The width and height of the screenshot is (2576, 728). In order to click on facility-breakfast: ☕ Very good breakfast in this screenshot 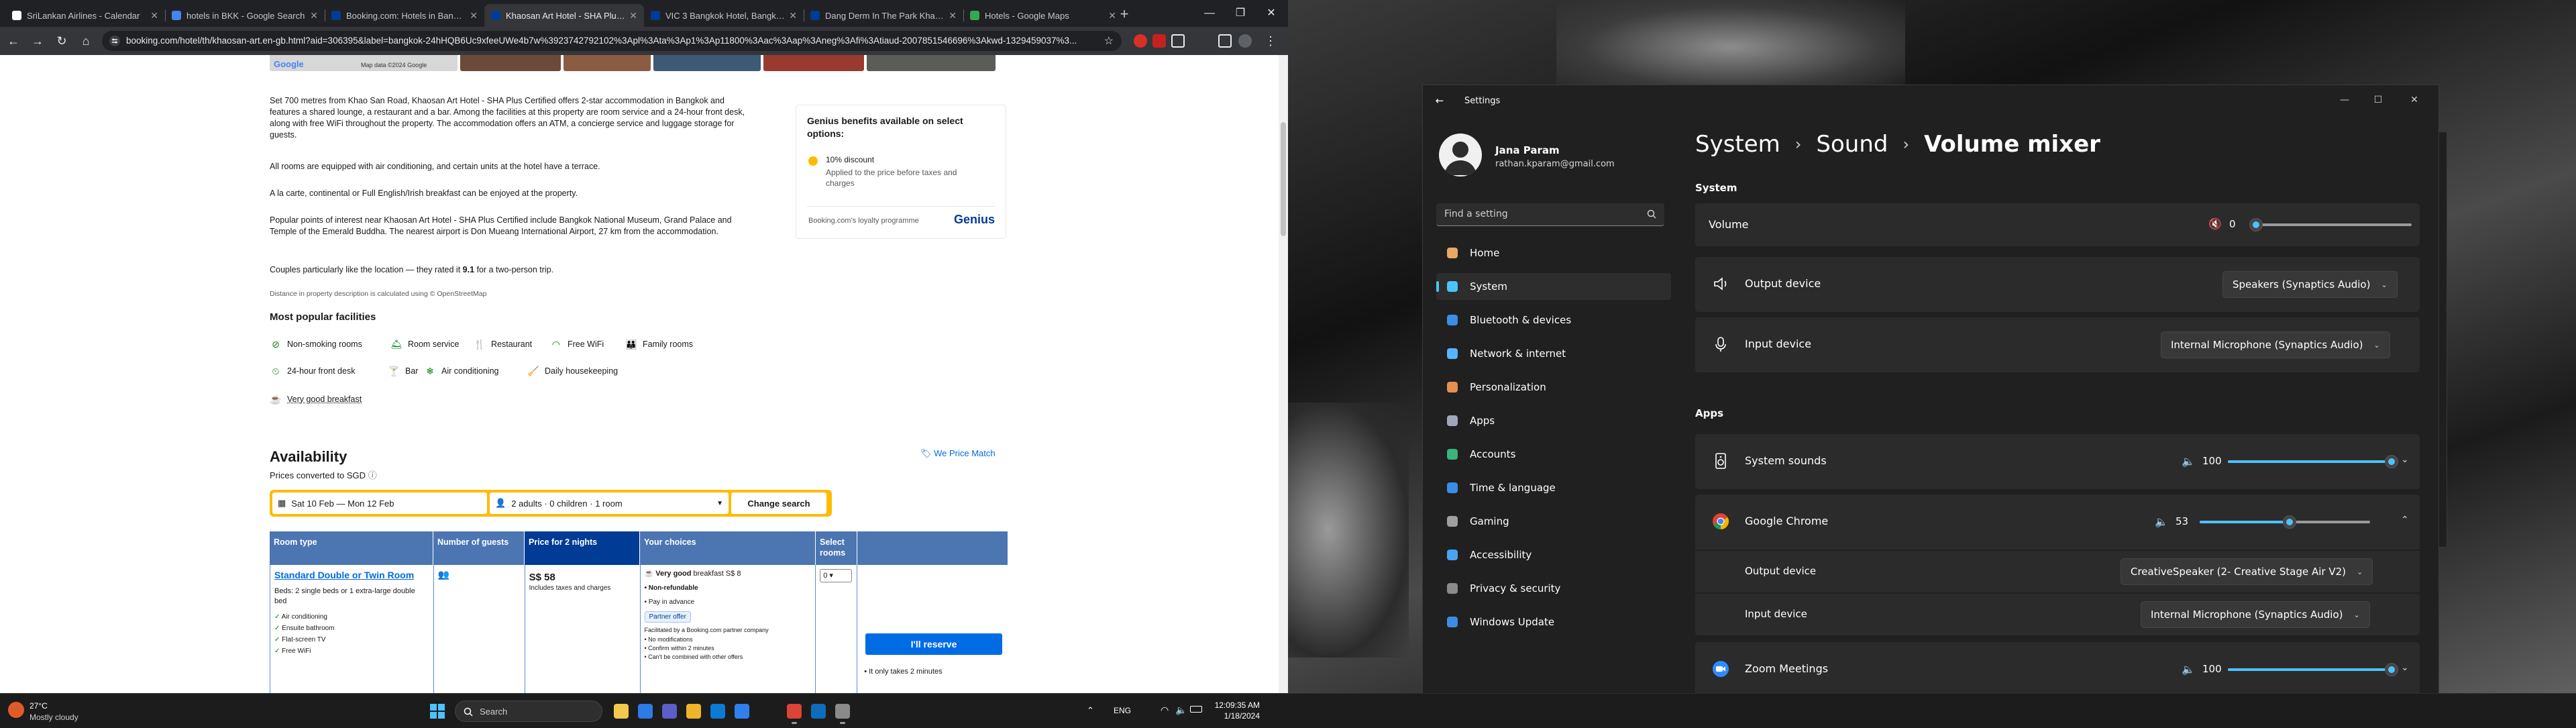, I will do `click(316, 399)`.